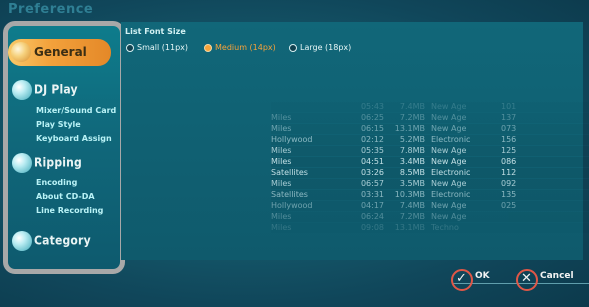  What do you see at coordinates (462, 280) in the screenshot?
I see `check-icon: ✓` at bounding box center [462, 280].